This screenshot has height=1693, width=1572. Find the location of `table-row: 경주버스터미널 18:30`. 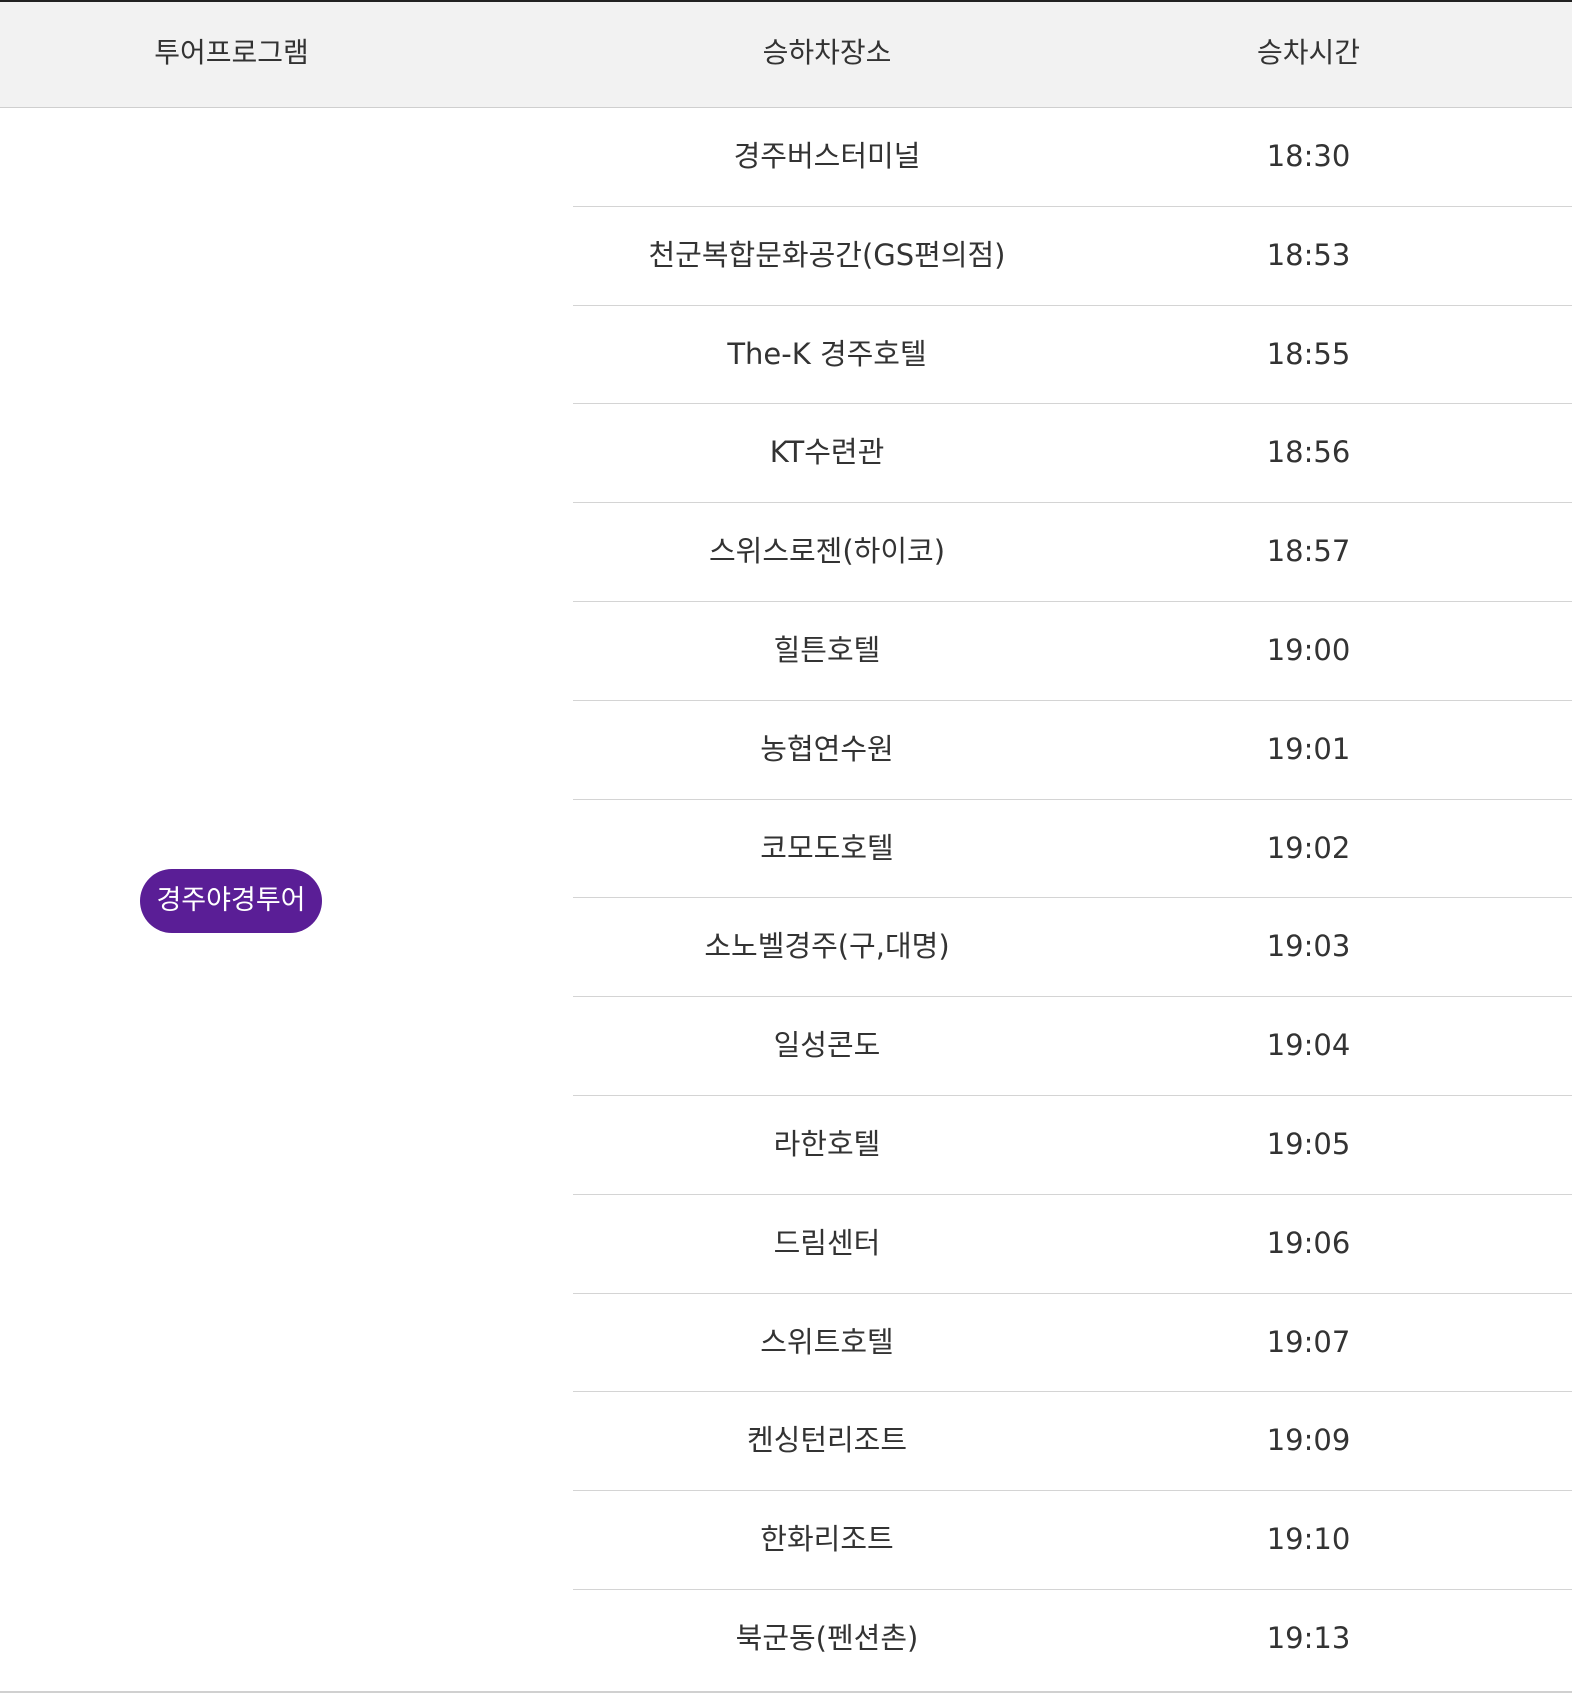

table-row: 경주버스터미널 18:30 is located at coordinates (1072, 157).